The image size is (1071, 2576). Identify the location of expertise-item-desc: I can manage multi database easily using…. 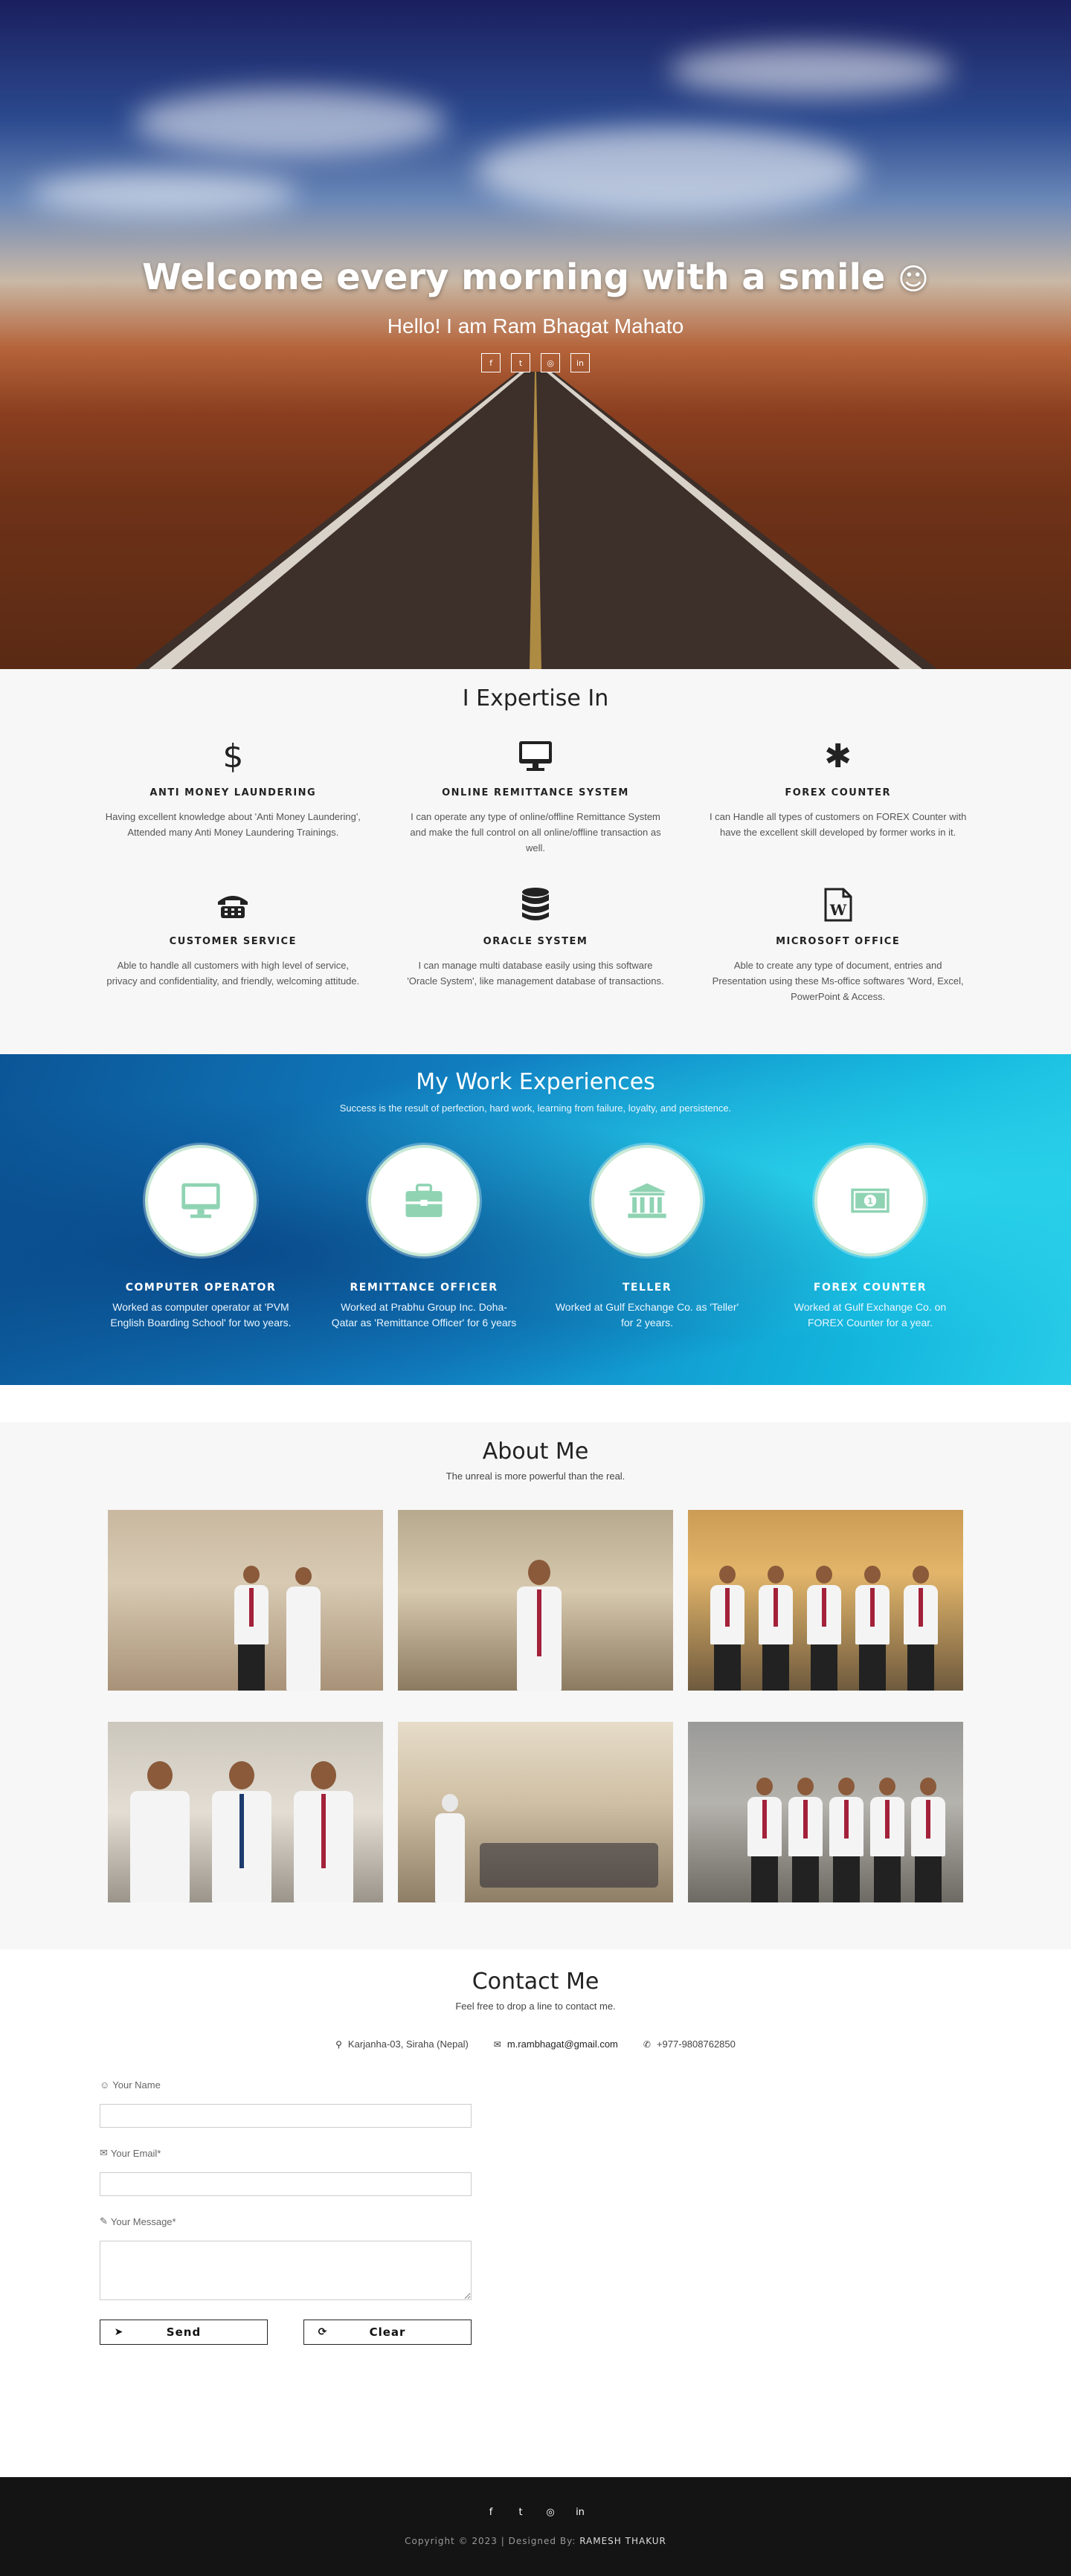
(536, 973).